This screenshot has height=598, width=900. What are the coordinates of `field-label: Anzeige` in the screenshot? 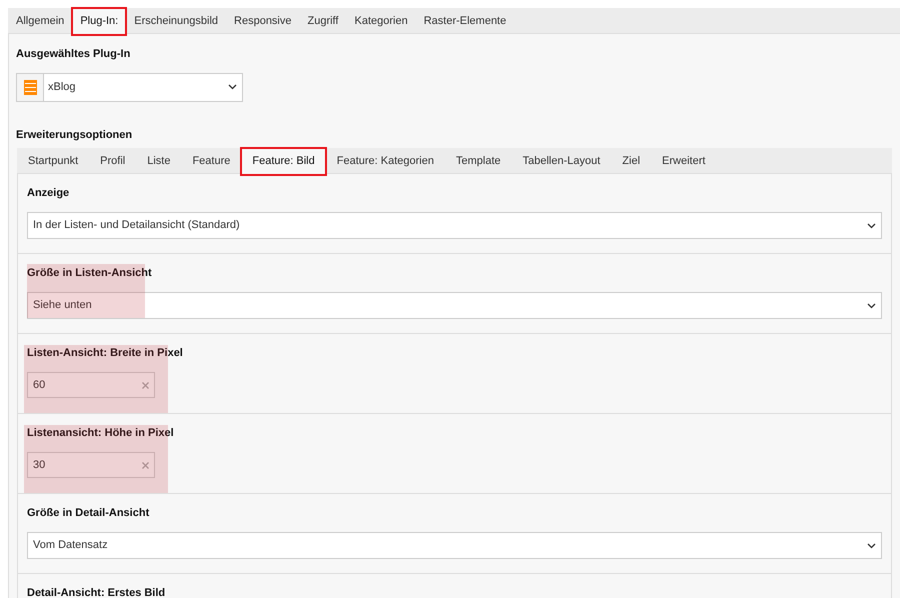 It's located at (48, 192).